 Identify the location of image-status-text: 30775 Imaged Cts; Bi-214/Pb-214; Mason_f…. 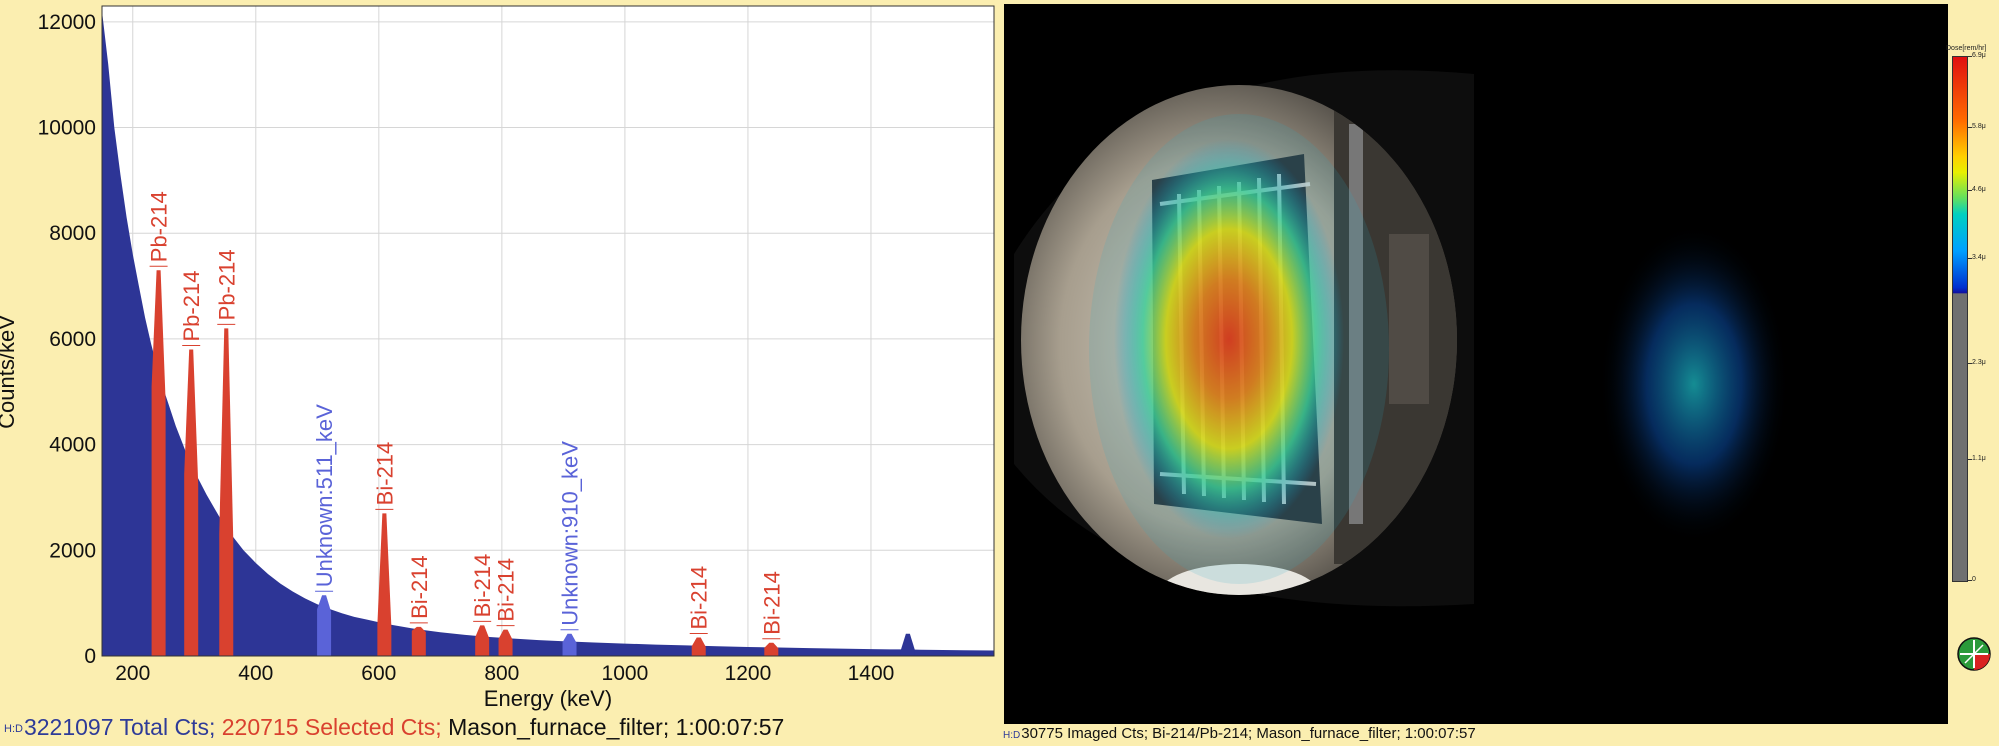
(1248, 733).